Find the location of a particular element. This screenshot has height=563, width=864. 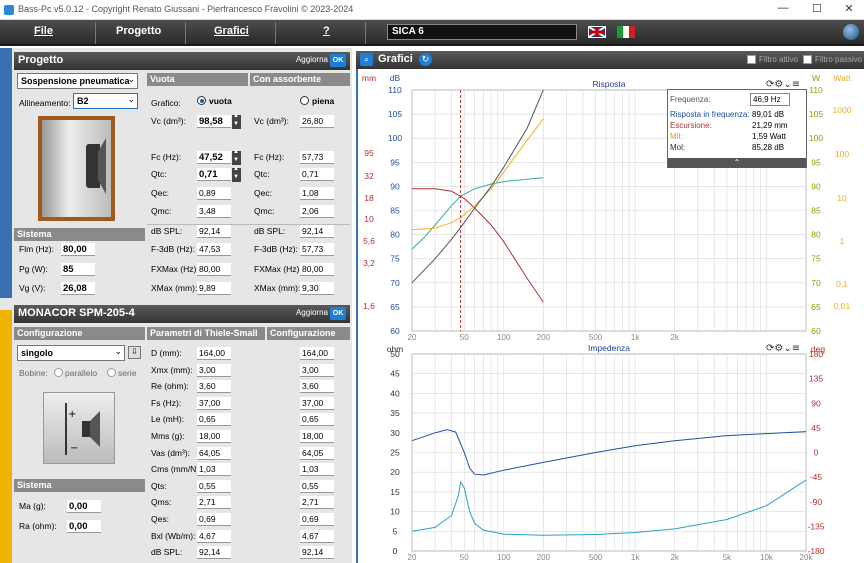

globe-icon is located at coordinates (851, 32).